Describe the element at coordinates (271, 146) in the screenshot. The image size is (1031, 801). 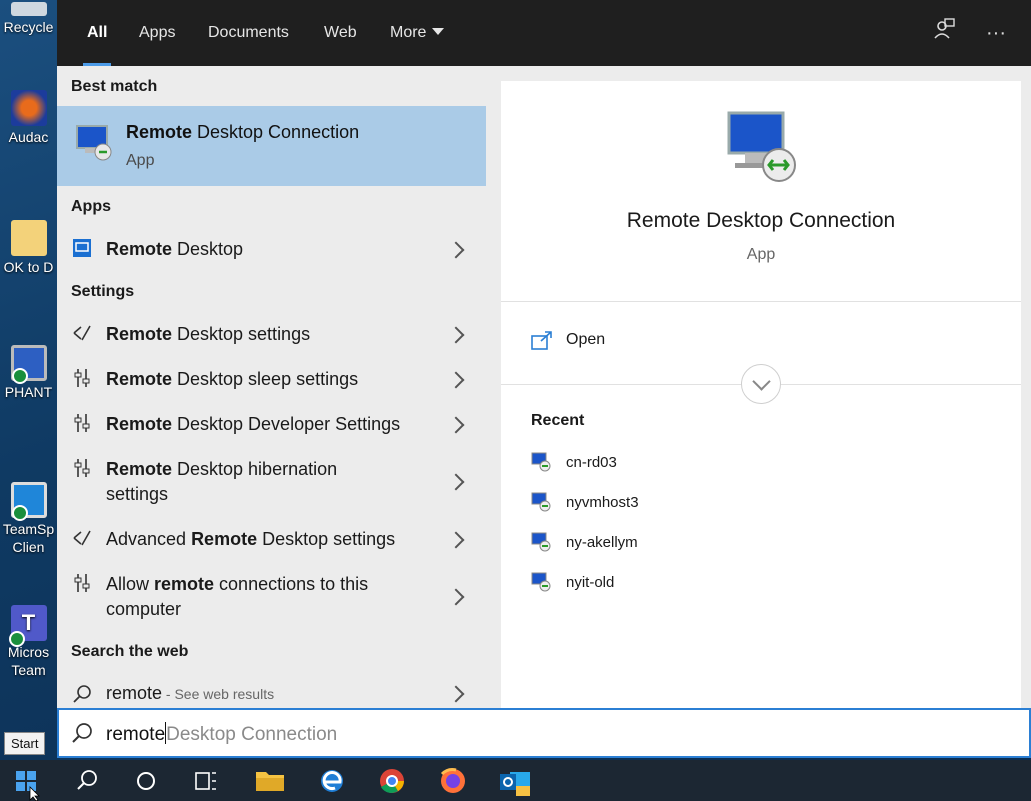
I see `best-match-item: Remote Desktop Connection App` at that location.